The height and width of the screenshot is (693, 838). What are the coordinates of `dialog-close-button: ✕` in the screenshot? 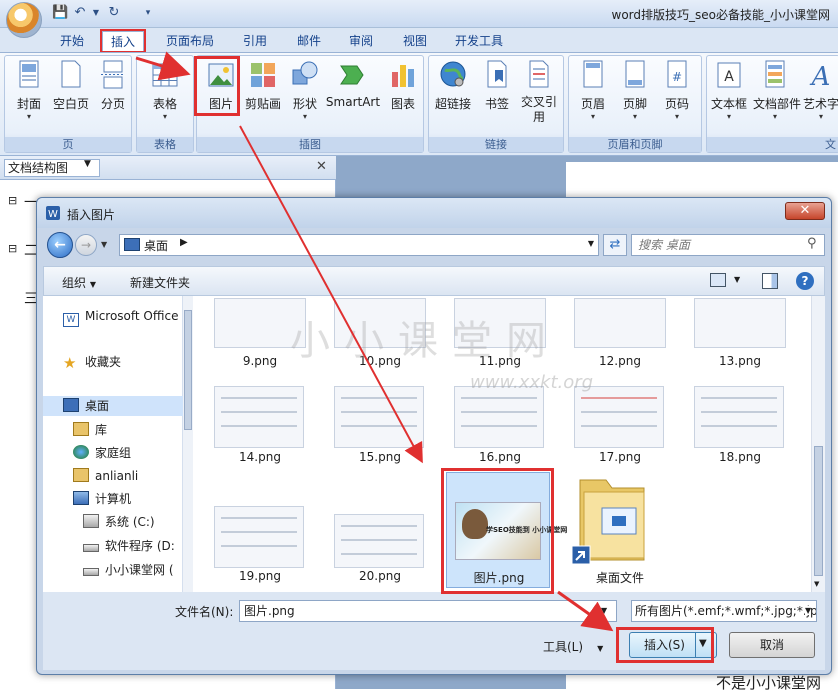 It's located at (805, 211).